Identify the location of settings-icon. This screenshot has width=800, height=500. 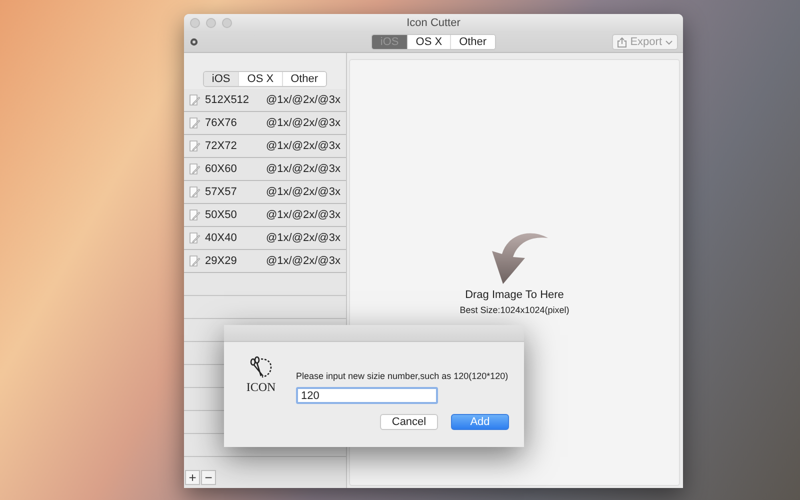
(194, 42).